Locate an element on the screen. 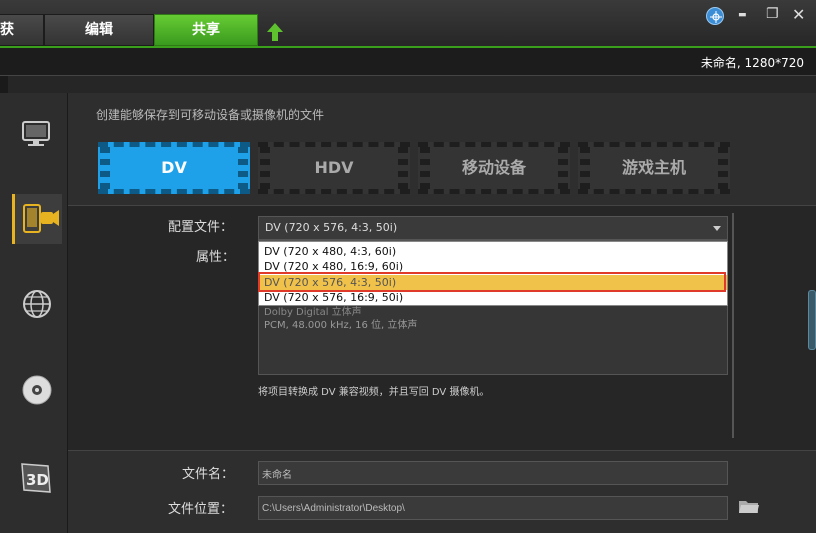 The height and width of the screenshot is (533, 816). tab-edit: 编辑 is located at coordinates (99, 30).